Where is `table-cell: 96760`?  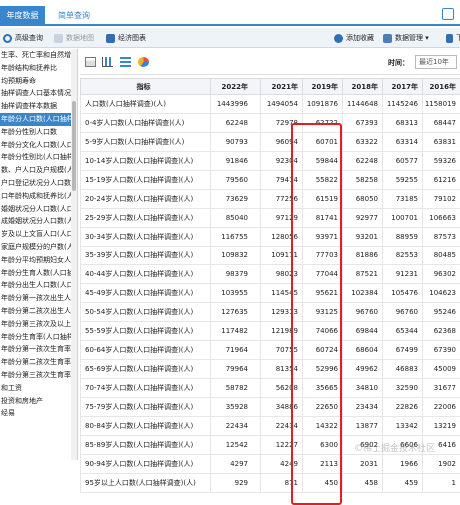
table-cell: 96760 is located at coordinates (363, 312).